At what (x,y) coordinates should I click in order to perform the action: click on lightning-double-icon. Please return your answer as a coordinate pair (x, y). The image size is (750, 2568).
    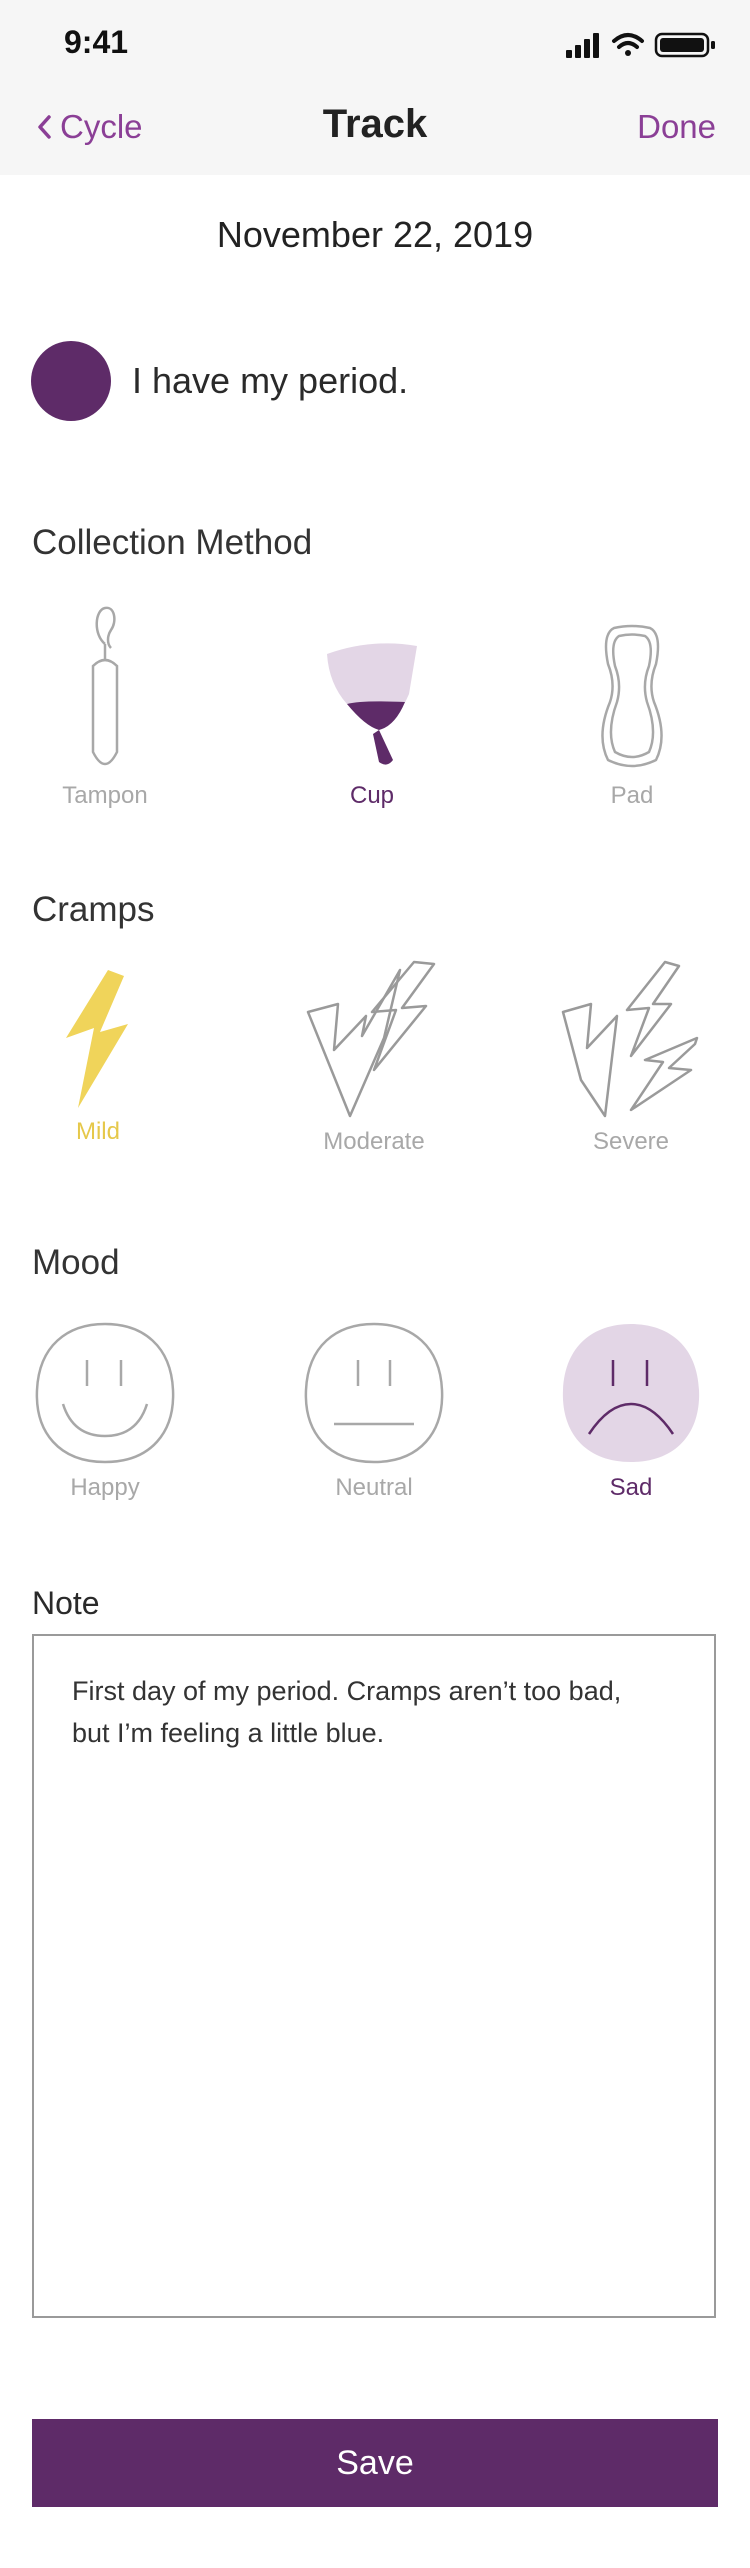
    Looking at the image, I should click on (371, 1039).